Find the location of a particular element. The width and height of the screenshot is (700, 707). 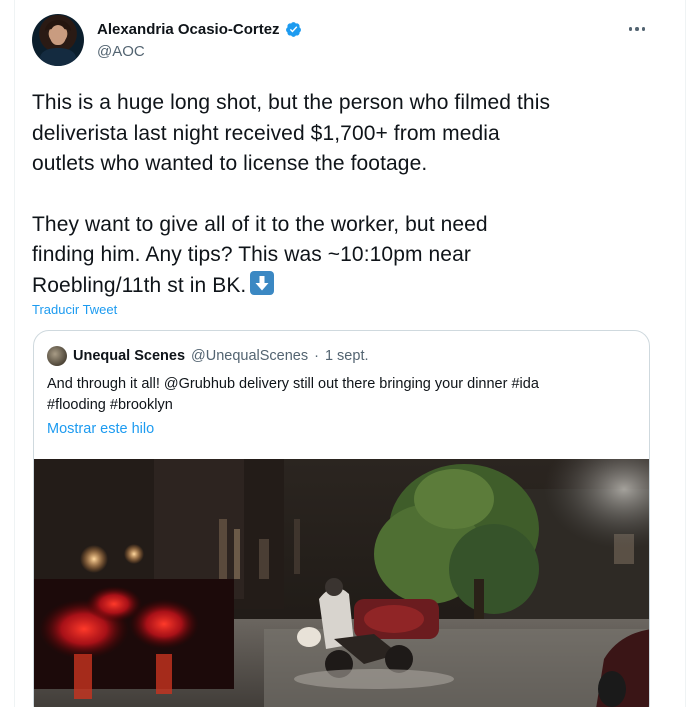

author-display-name: Alexandria Ocasio-Cortez is located at coordinates (188, 29).